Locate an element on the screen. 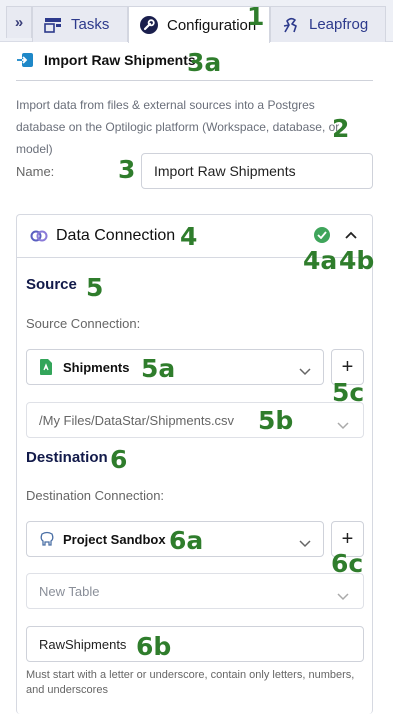 The height and width of the screenshot is (714, 393). annotation-6c: 6c is located at coordinates (347, 563).